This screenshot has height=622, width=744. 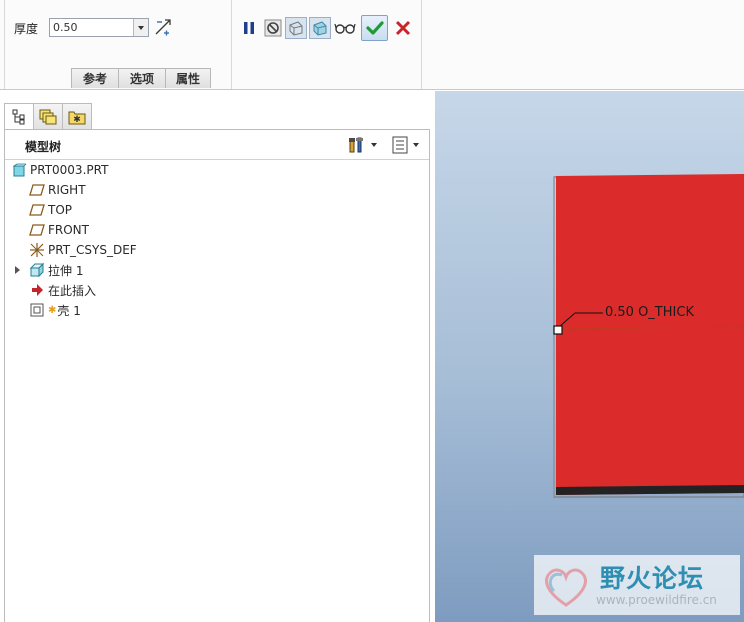 I want to click on watermark: 野火论坛 www.proewildfire.cn, so click(x=637, y=585).